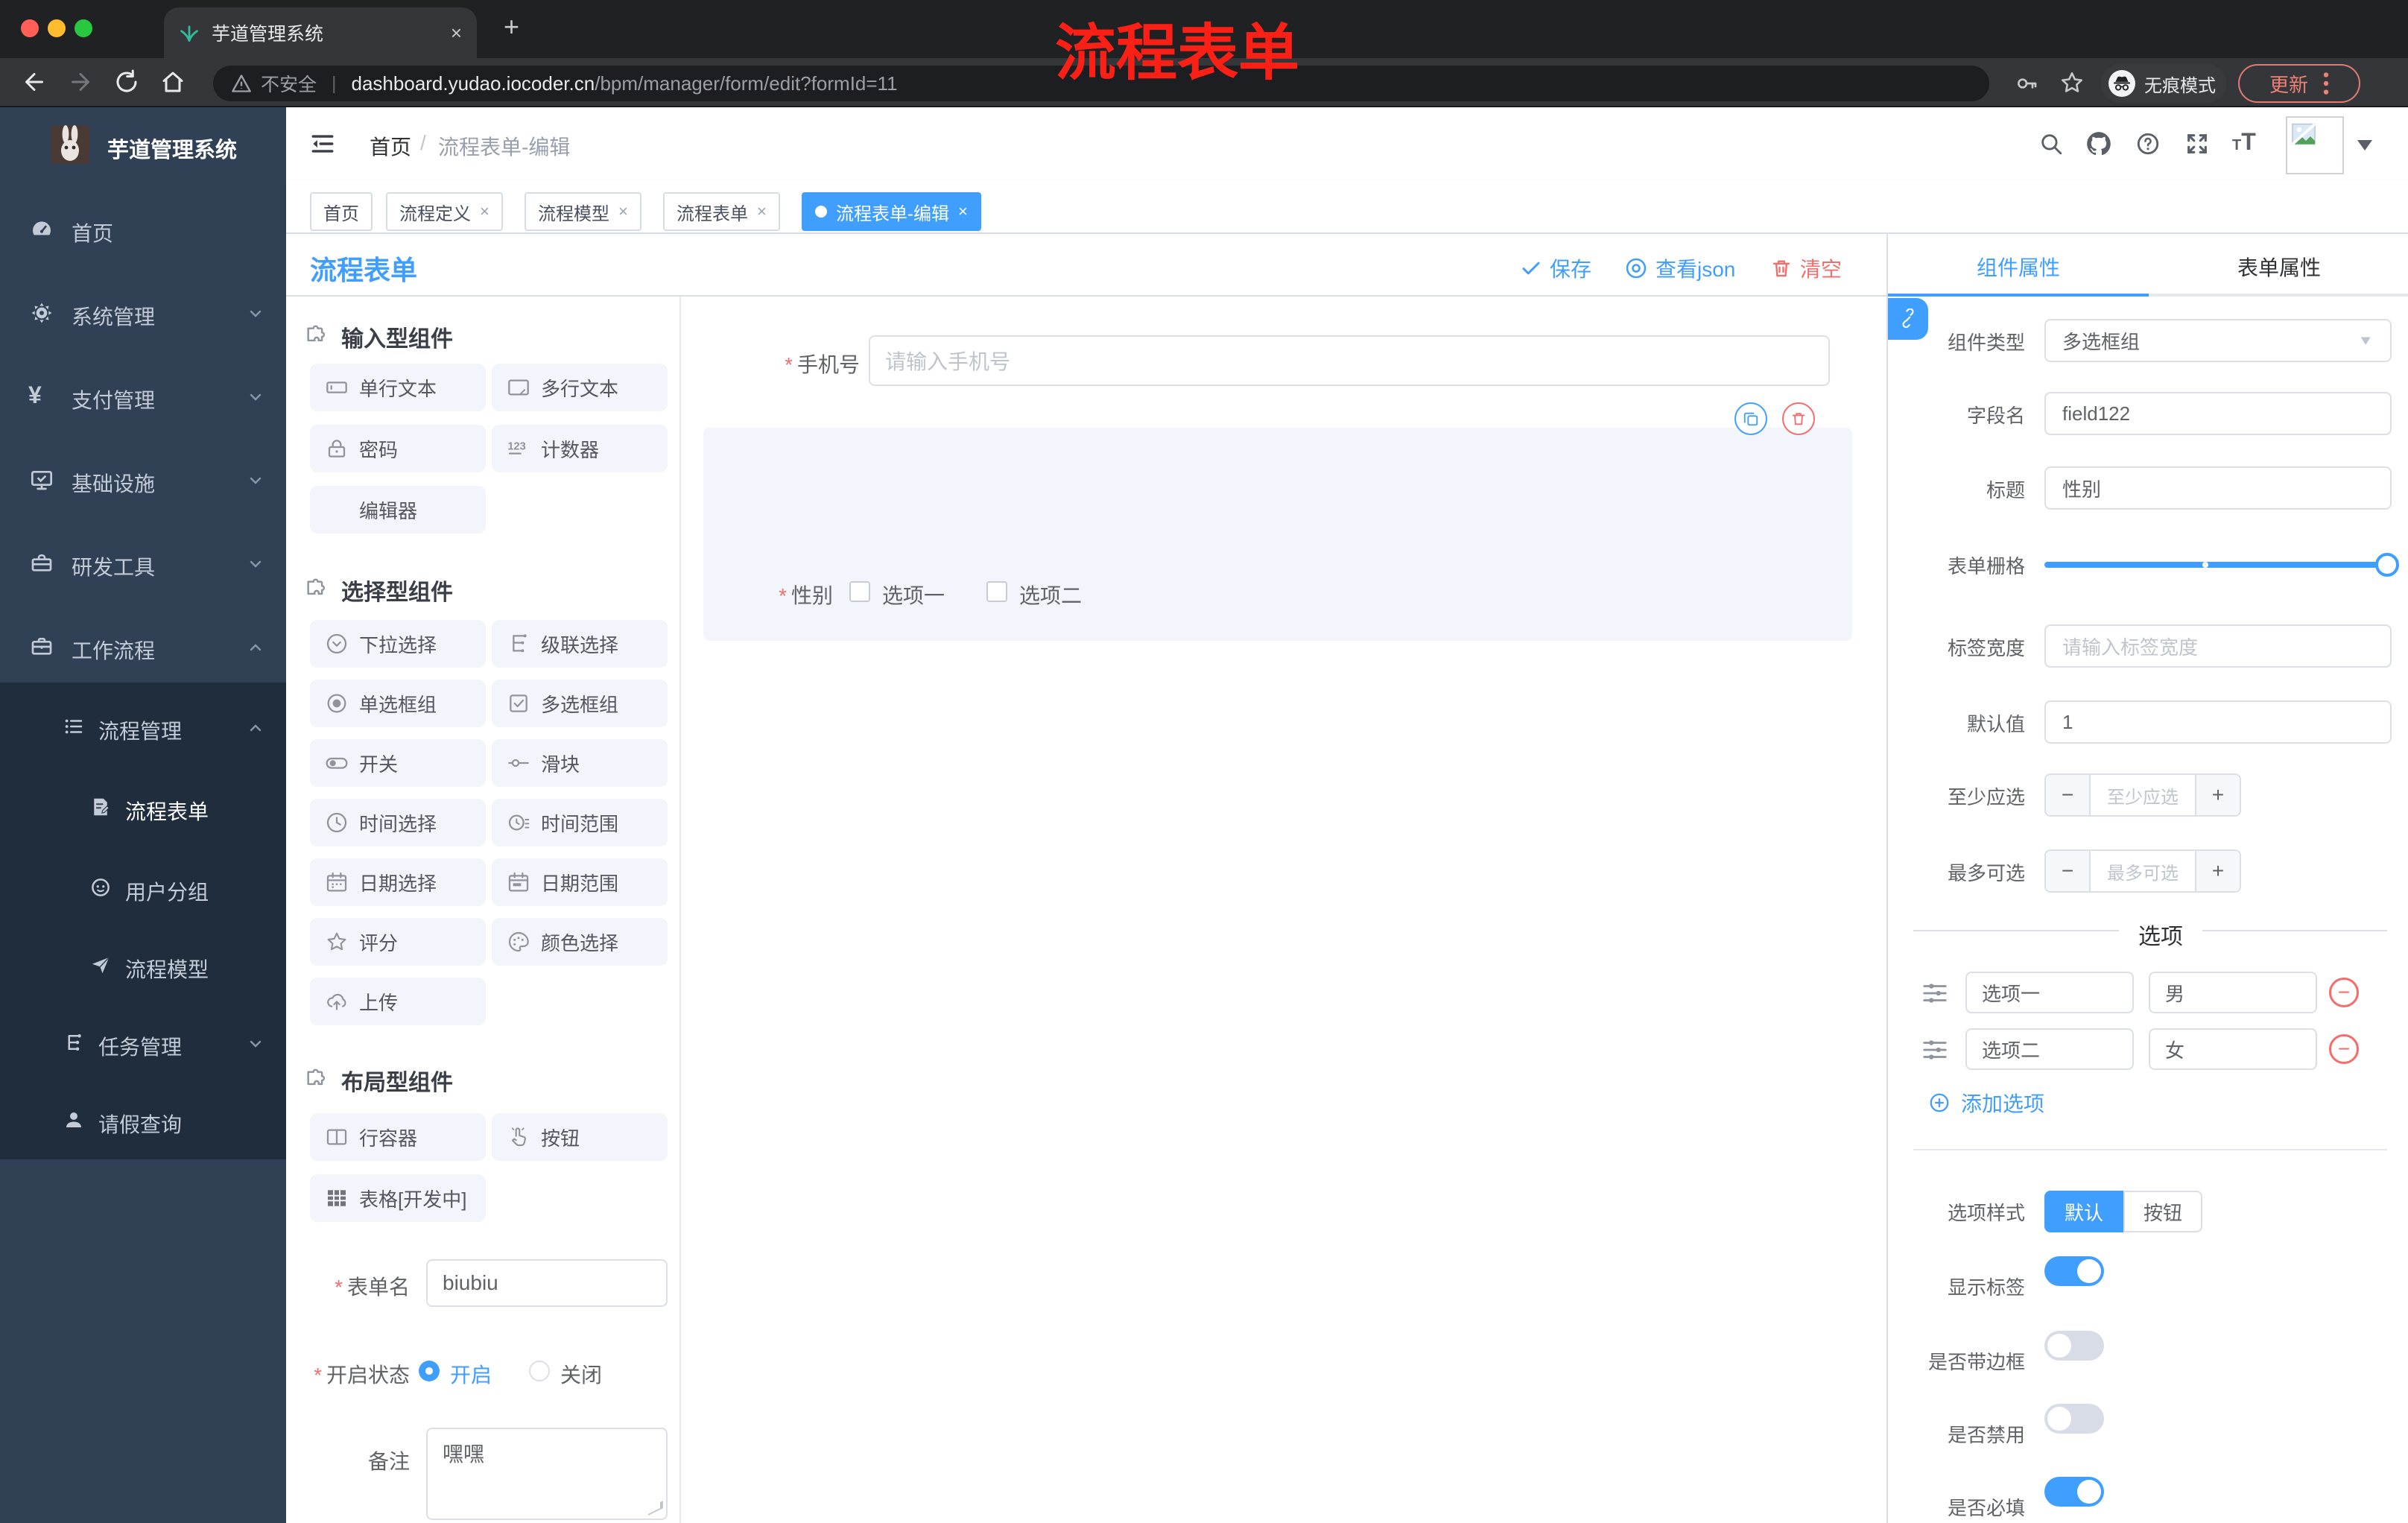  I want to click on tab-close-icon: ×, so click(456, 34).